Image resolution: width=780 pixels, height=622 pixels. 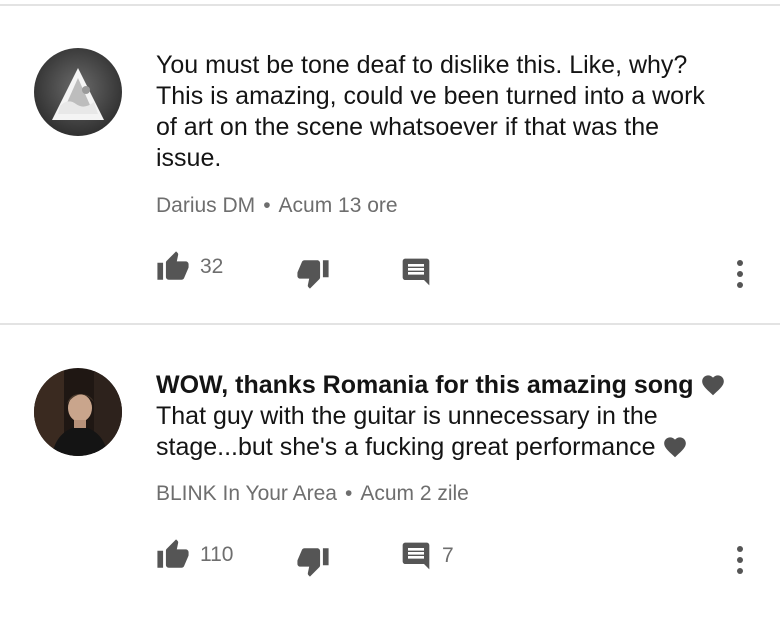 I want to click on comment-actions: 32, so click(x=390, y=270).